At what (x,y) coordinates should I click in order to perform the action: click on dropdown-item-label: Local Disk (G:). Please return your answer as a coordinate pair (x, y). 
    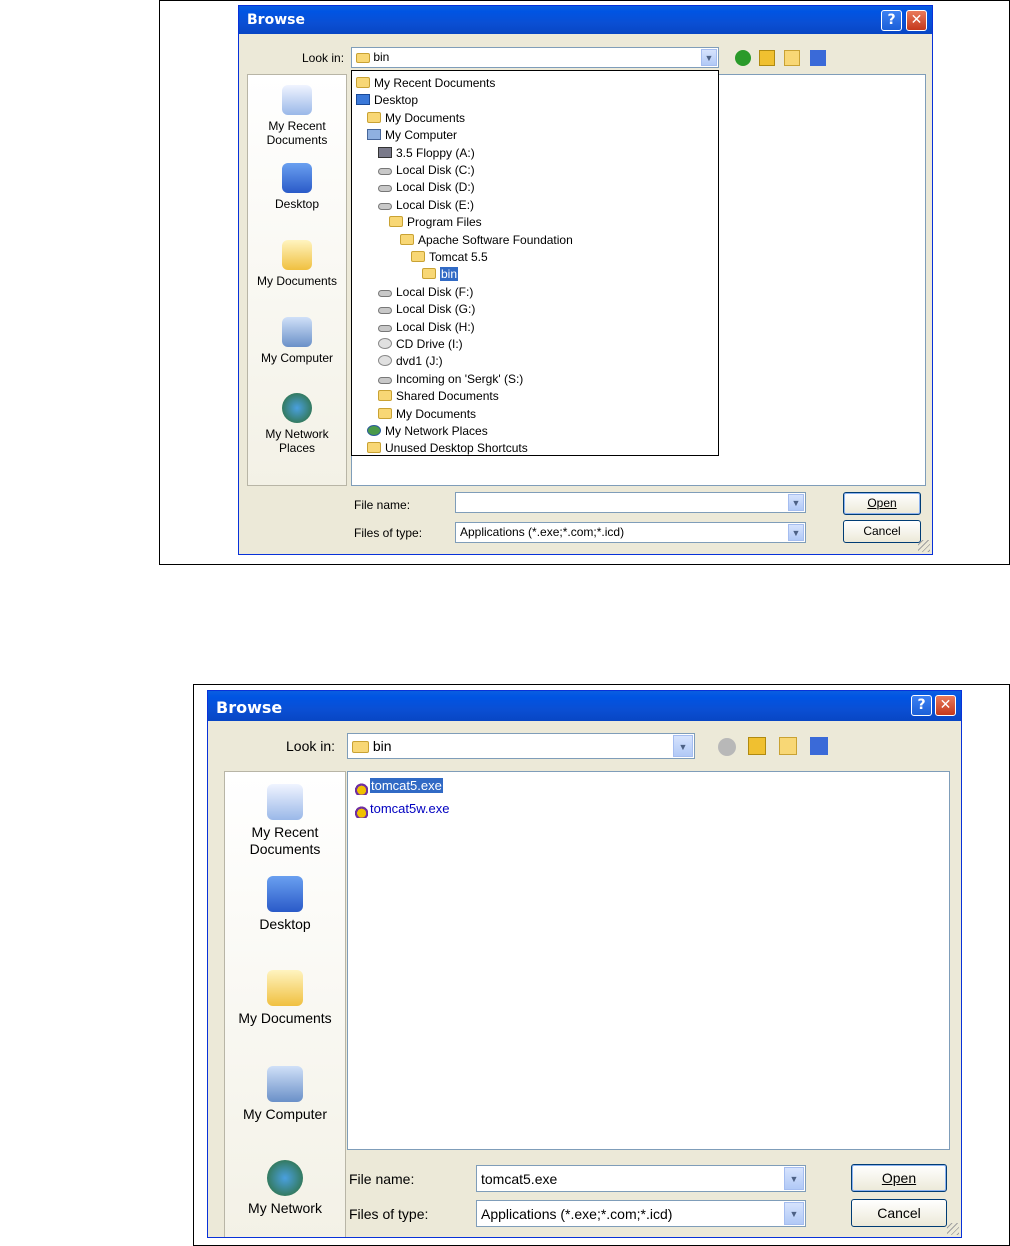
    Looking at the image, I should click on (436, 309).